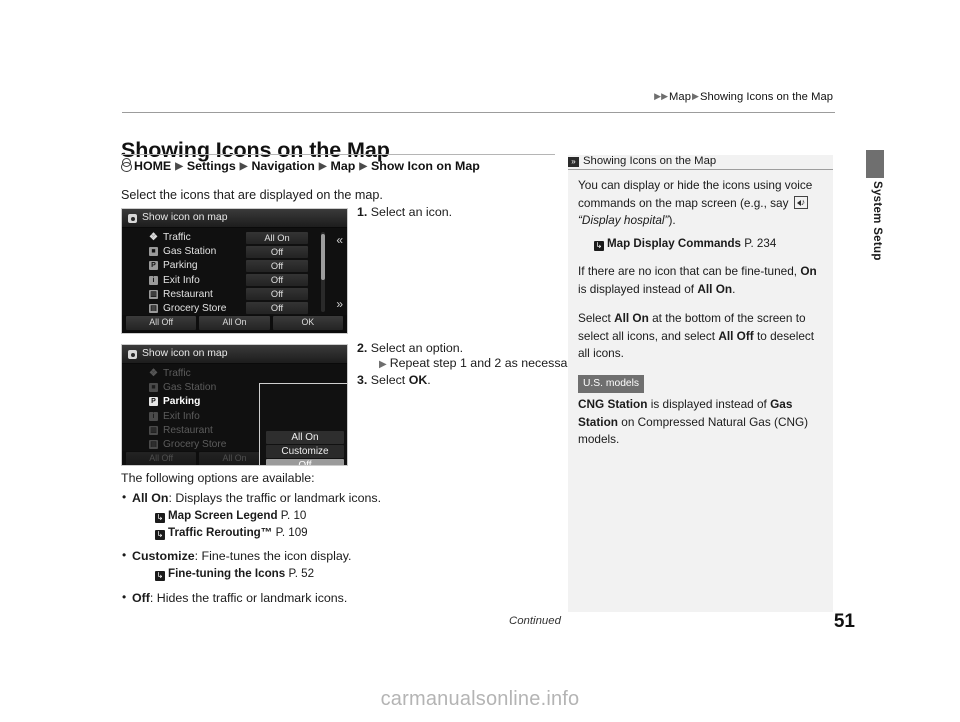 The width and height of the screenshot is (960, 722). What do you see at coordinates (234, 294) in the screenshot?
I see `list-item: ▥ Restaurant Off` at bounding box center [234, 294].